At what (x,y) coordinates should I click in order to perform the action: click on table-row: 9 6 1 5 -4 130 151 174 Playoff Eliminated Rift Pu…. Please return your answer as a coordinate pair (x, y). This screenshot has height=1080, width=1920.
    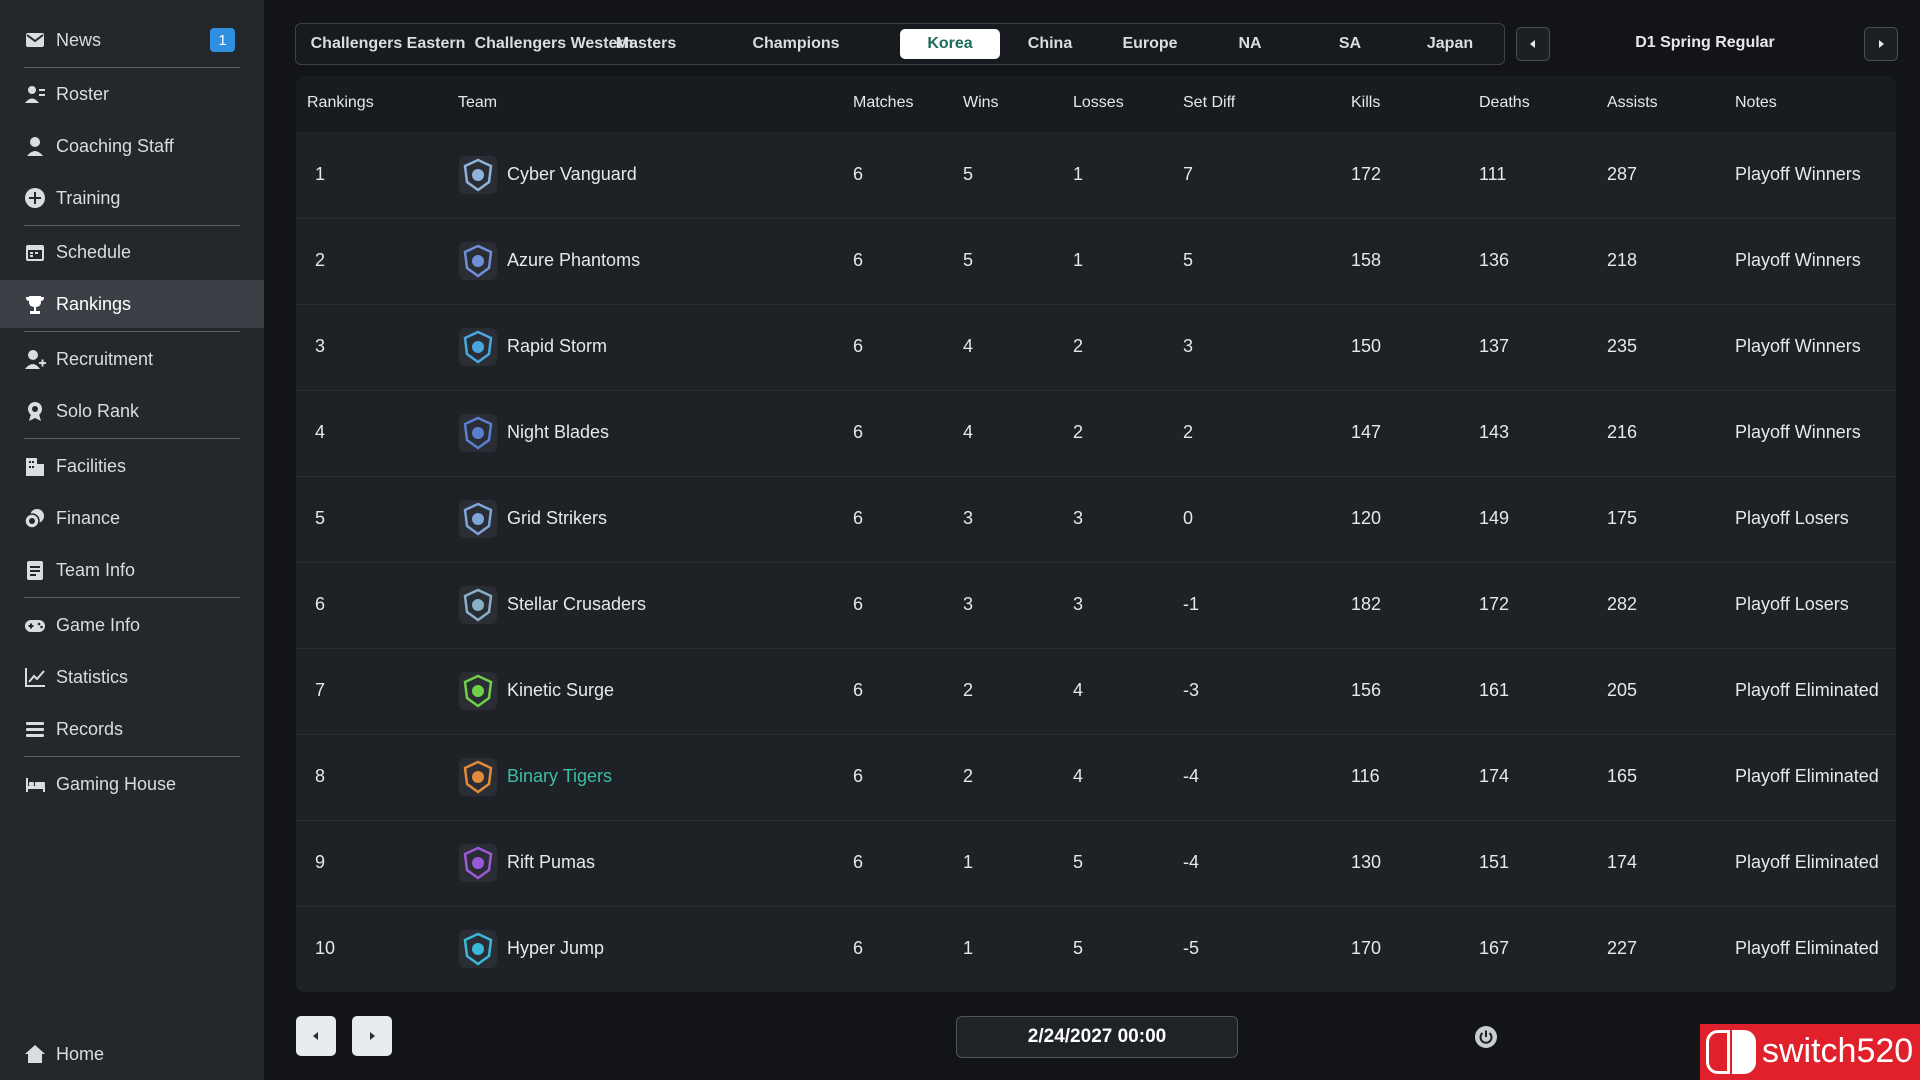
    Looking at the image, I should click on (1096, 863).